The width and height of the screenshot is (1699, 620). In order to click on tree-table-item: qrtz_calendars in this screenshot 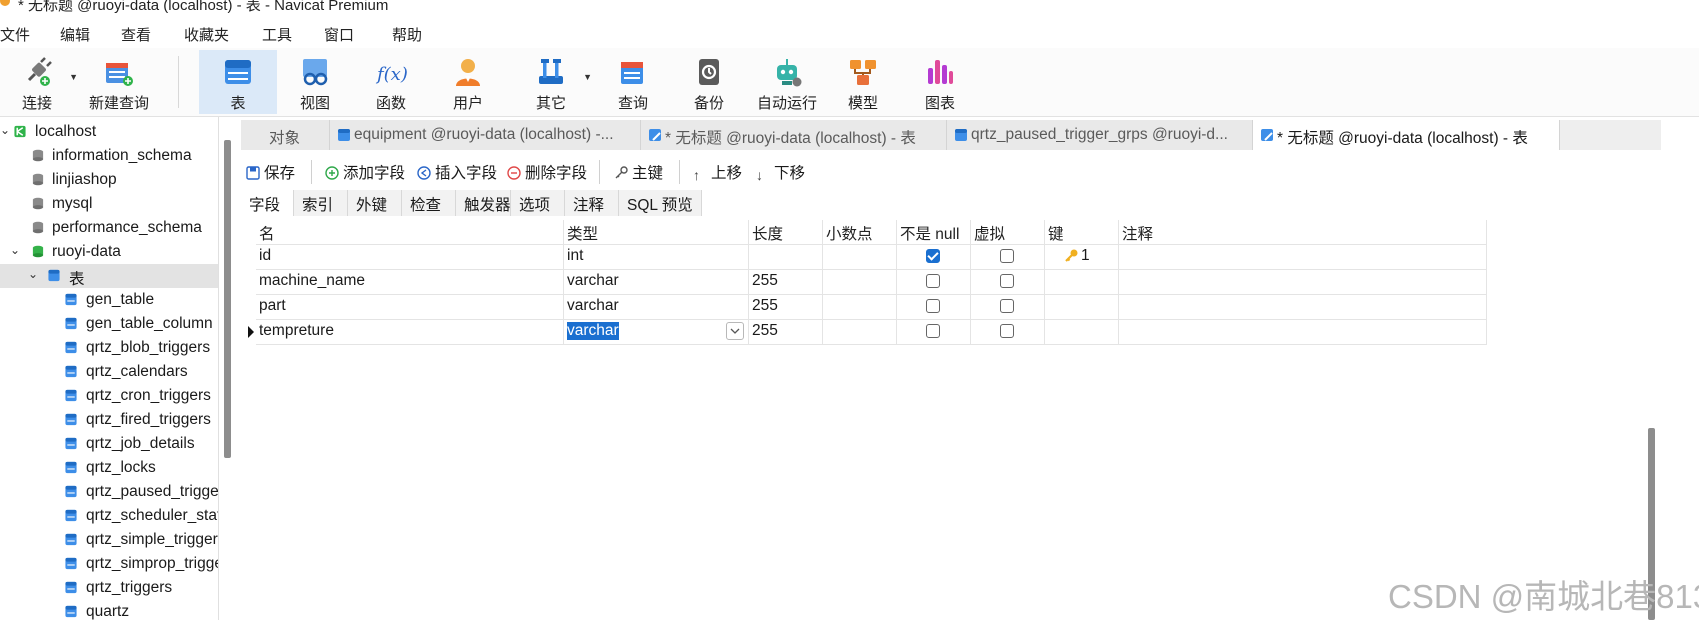, I will do `click(109, 372)`.